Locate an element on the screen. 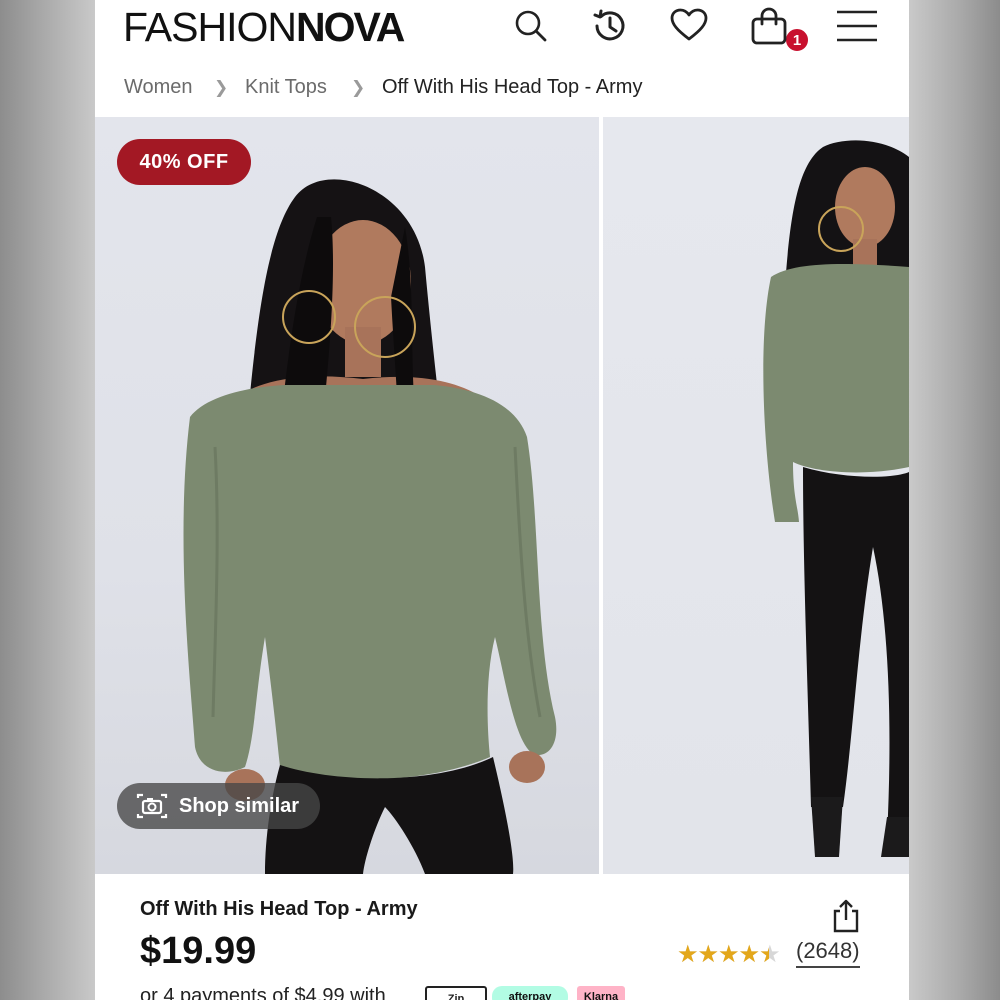 This screenshot has height=1000, width=1000. shopping-bag-icon is located at coordinates (769, 26).